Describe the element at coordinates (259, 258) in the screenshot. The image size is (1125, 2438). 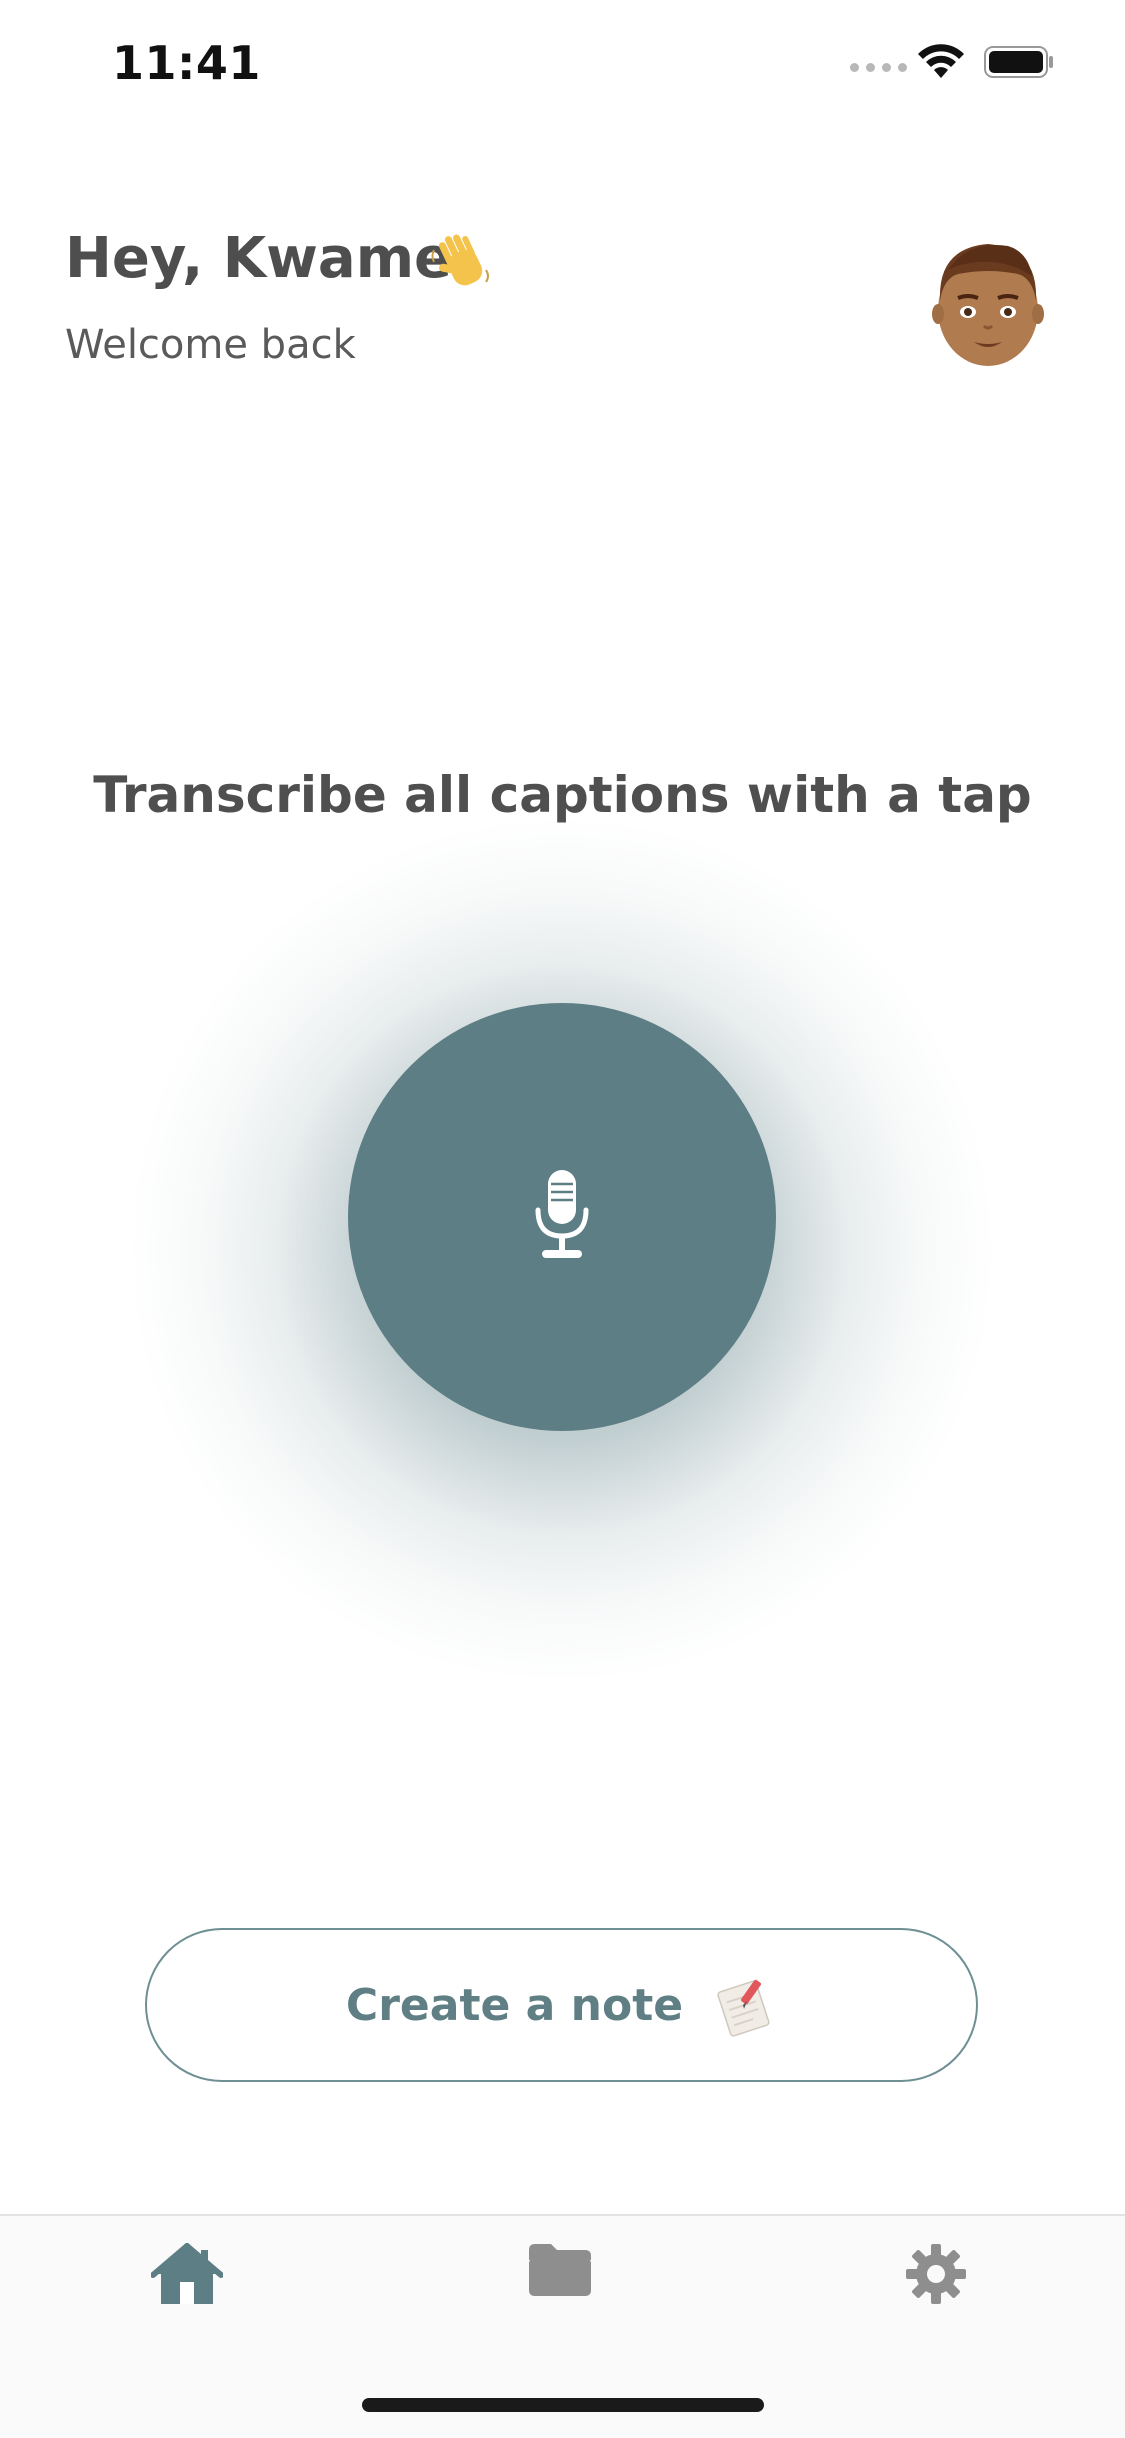
I see `greeting-title: Hey, Kwame` at that location.